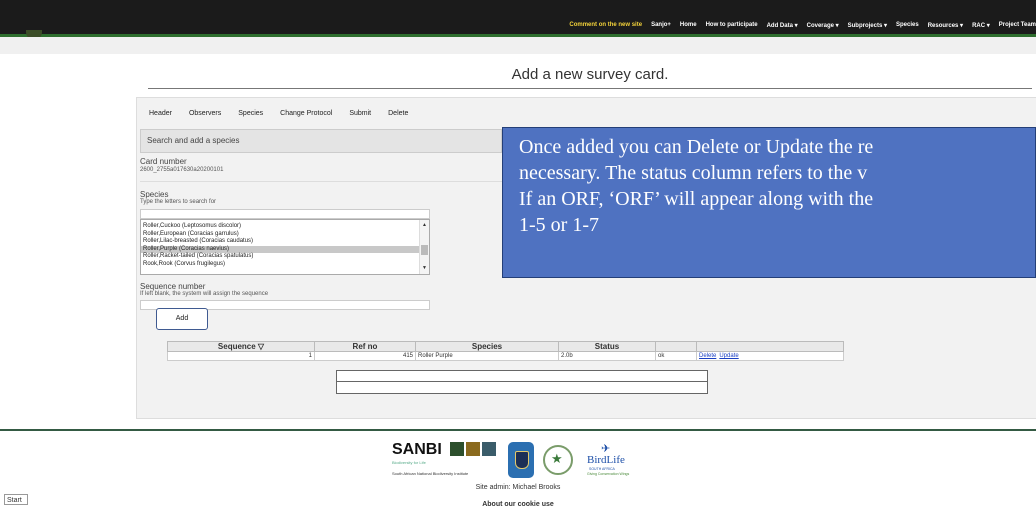  What do you see at coordinates (154, 194) in the screenshot?
I see `species-label: Species` at bounding box center [154, 194].